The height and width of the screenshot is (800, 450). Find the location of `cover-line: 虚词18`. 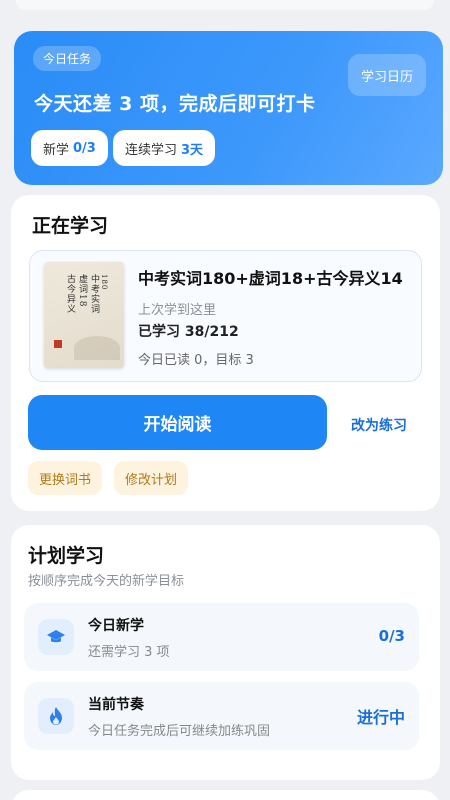

cover-line: 虚词18 is located at coordinates (82, 291).